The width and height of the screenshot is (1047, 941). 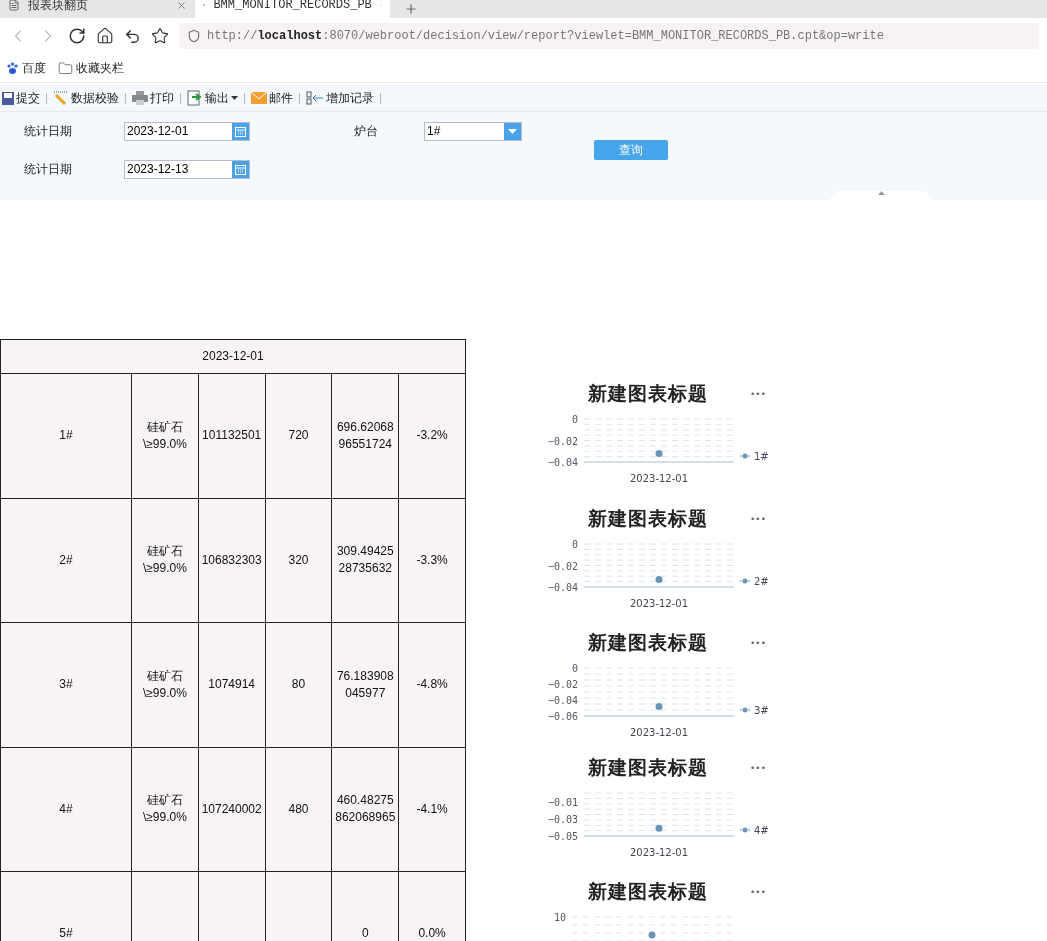 What do you see at coordinates (365, 906) in the screenshot?
I see `table-cell: 0` at bounding box center [365, 906].